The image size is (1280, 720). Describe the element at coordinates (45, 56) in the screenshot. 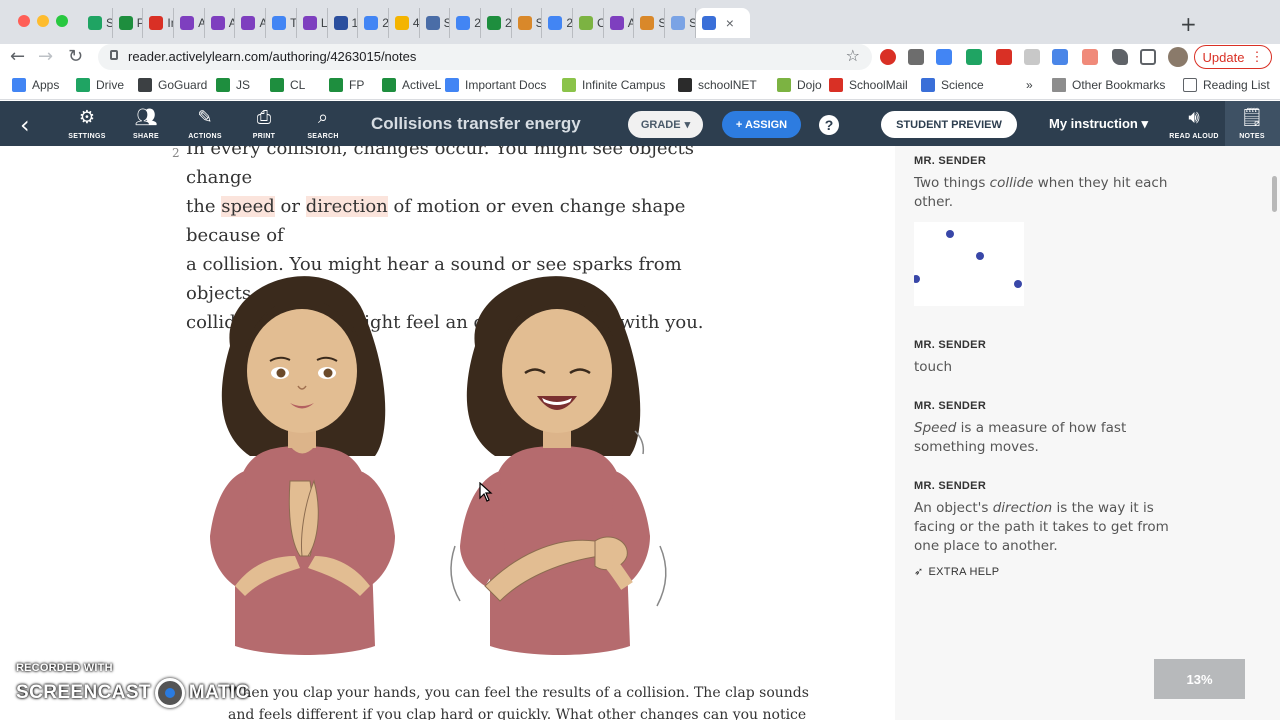

I see `forward-arrow-icon: →` at that location.